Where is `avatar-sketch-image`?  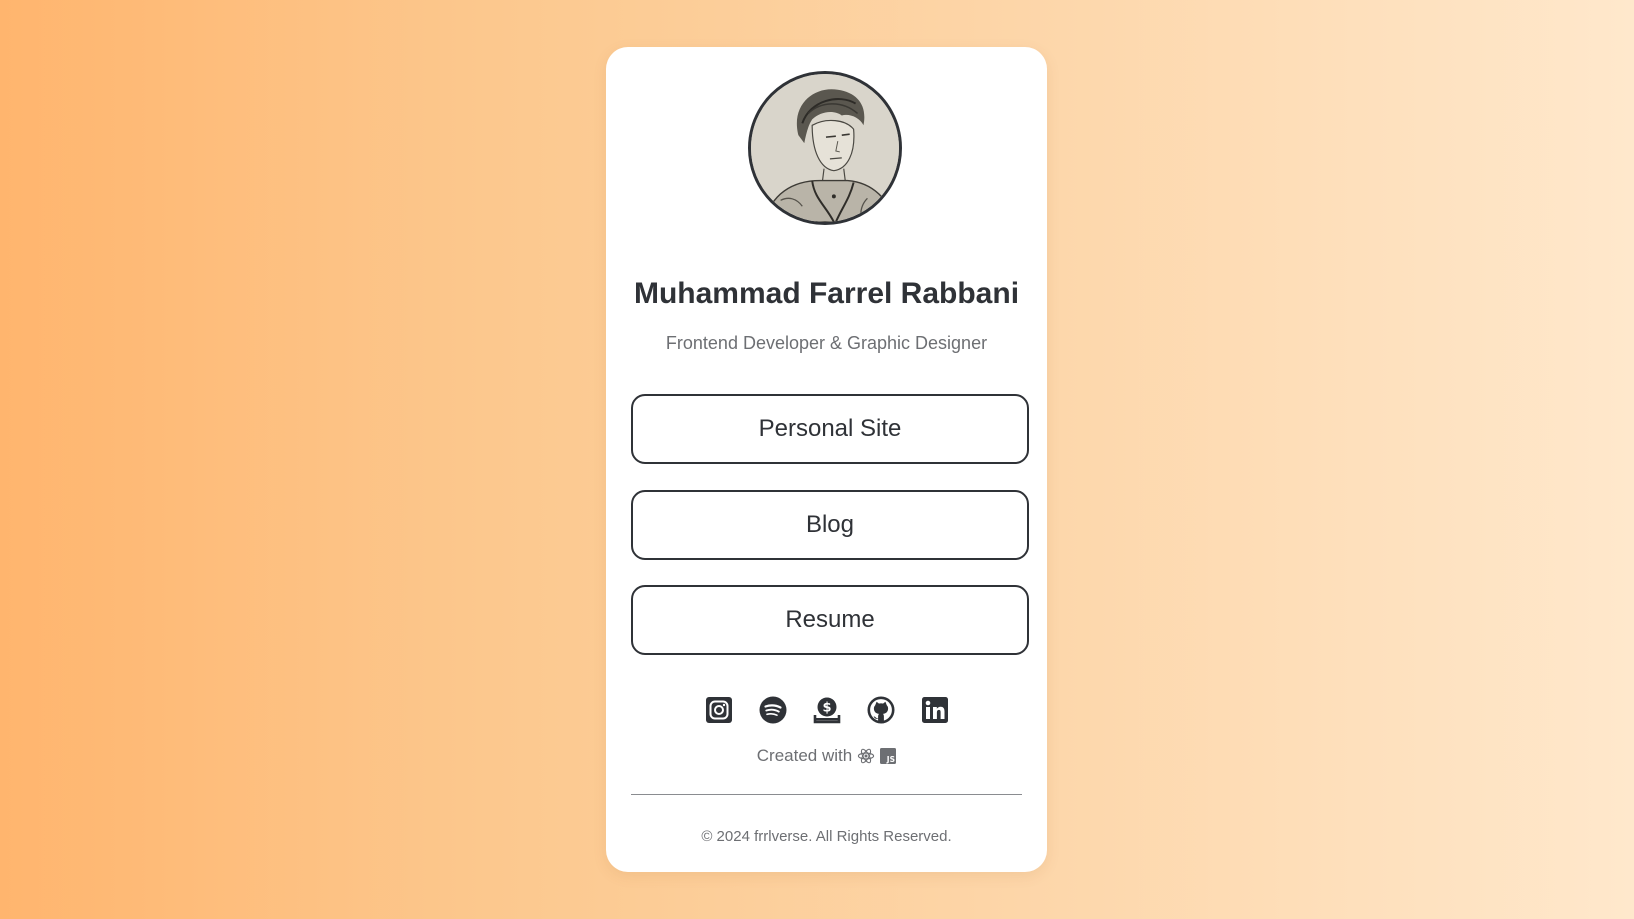
avatar-sketch-image is located at coordinates (825, 148).